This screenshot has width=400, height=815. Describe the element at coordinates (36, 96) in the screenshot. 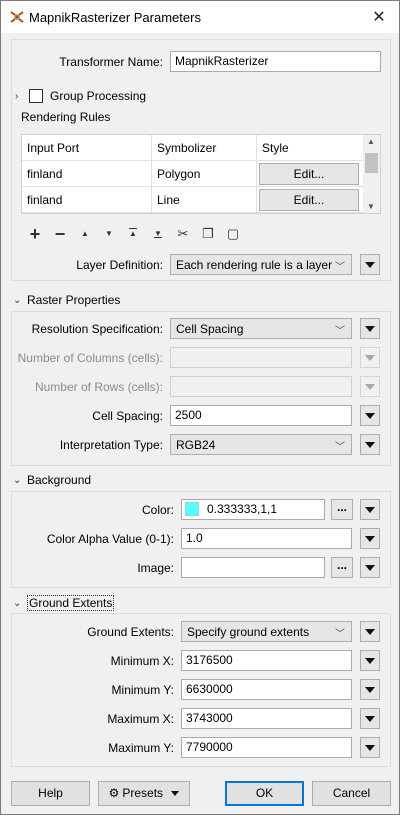

I see `group-processing-checkbox` at that location.